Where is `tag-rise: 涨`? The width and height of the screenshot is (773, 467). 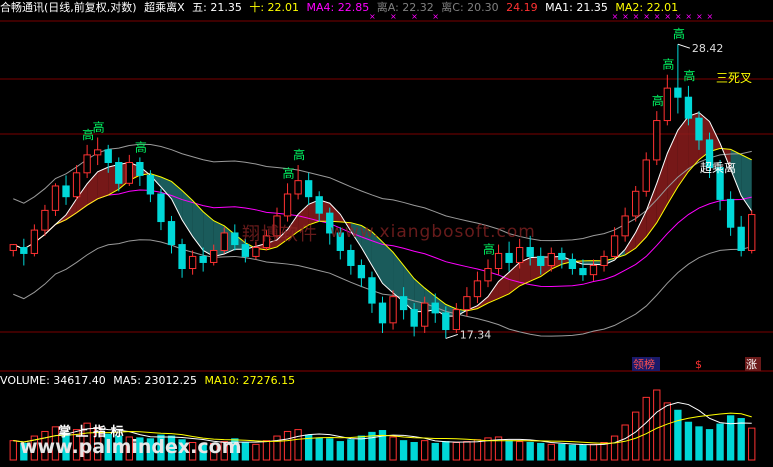 tag-rise: 涨 is located at coordinates (751, 364).